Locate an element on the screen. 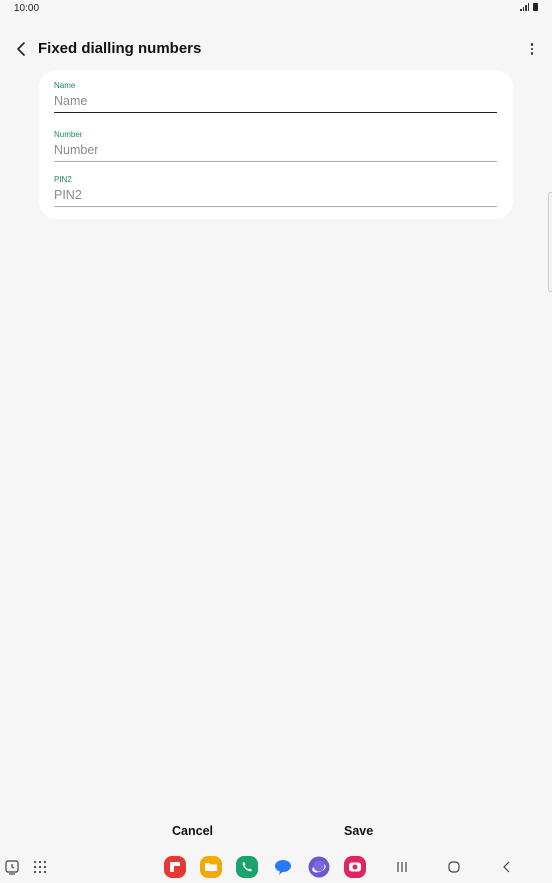  number-field-group: Number is located at coordinates (275, 146).